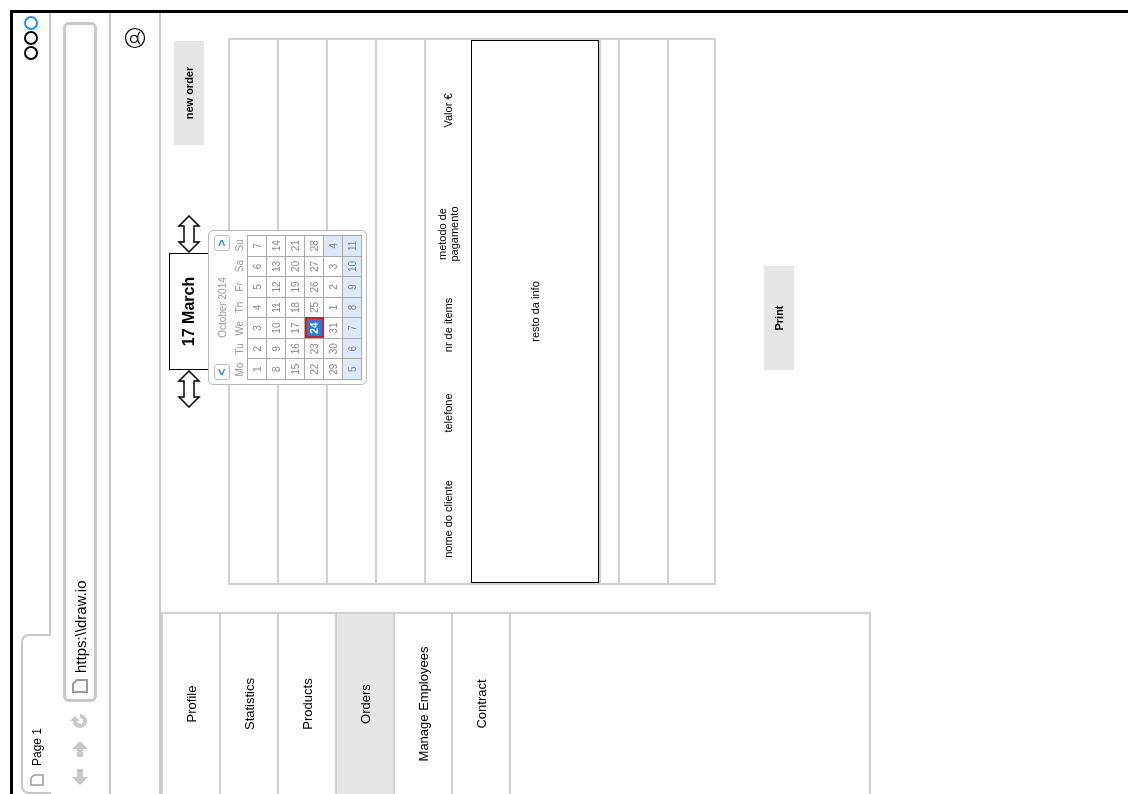  Describe the element at coordinates (448, 519) in the screenshot. I see `column-header: nome do cliente` at that location.